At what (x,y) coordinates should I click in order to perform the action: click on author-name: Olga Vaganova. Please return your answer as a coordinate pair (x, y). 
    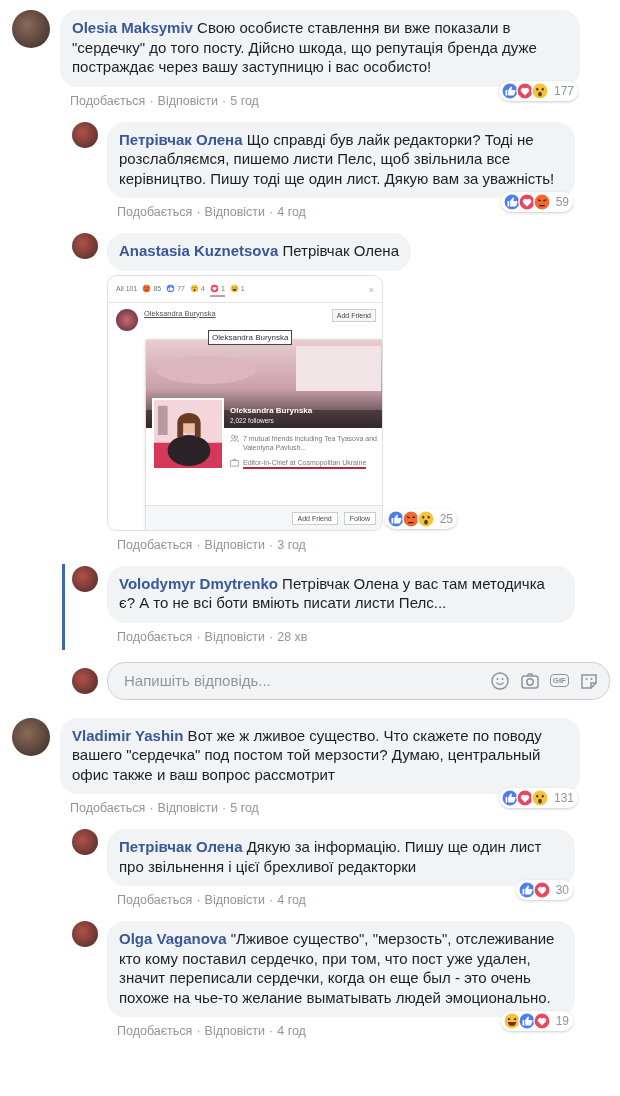
    Looking at the image, I should click on (173, 938).